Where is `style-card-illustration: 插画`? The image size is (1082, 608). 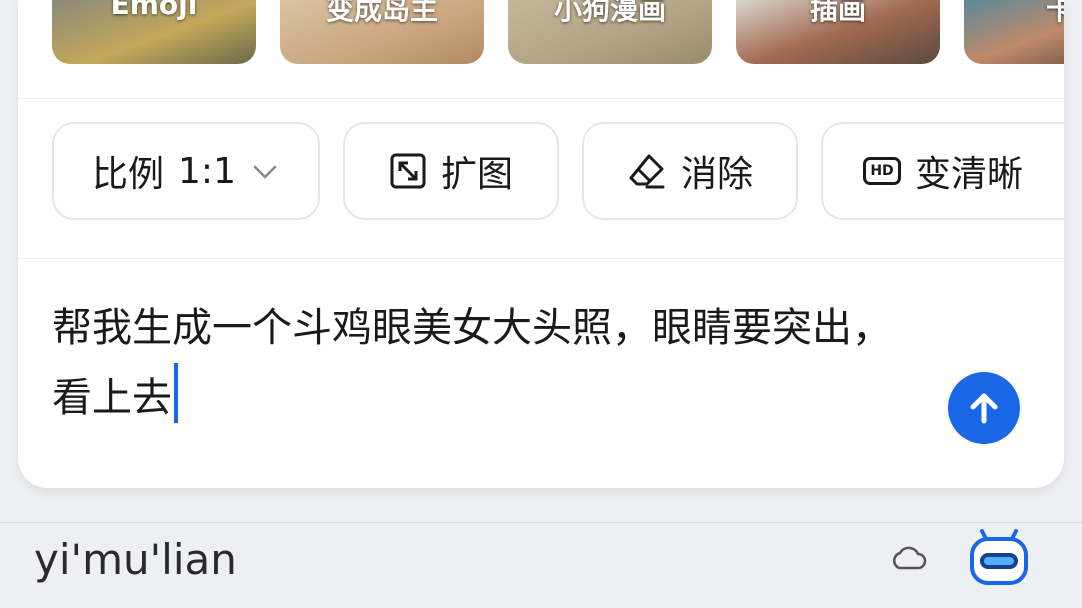 style-card-illustration: 插画 is located at coordinates (838, 32).